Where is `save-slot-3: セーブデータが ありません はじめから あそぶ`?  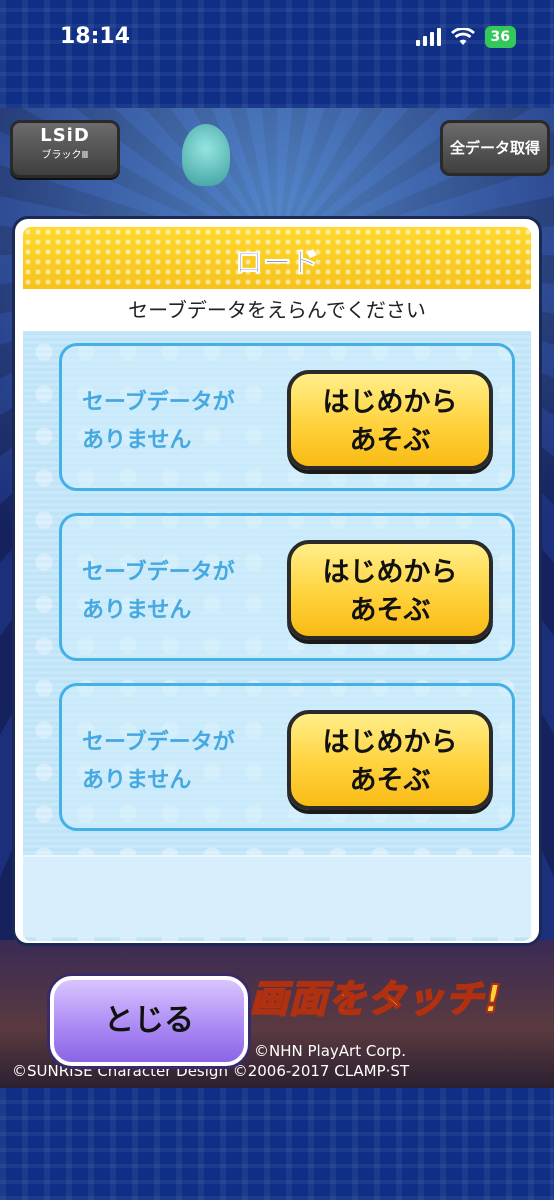 save-slot-3: セーブデータが ありません はじめから あそぶ is located at coordinates (287, 757).